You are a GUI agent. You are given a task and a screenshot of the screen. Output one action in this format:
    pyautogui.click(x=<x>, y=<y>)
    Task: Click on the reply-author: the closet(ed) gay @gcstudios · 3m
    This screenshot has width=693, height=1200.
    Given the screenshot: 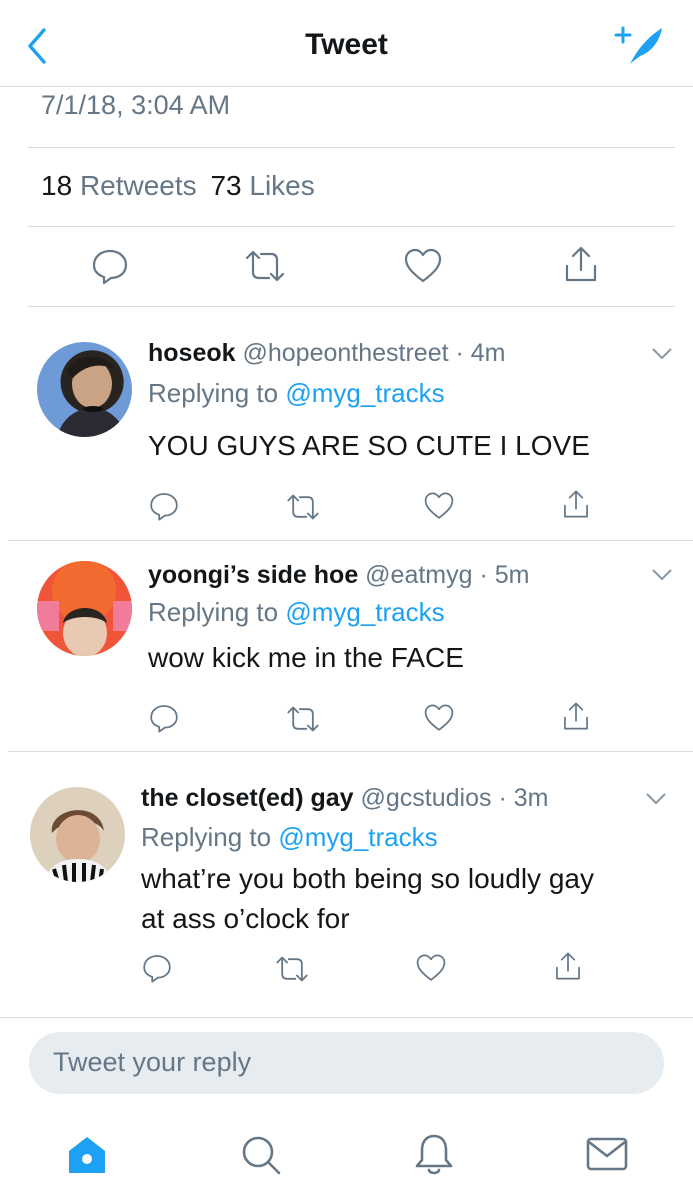 What is the action you would take?
    pyautogui.click(x=344, y=798)
    